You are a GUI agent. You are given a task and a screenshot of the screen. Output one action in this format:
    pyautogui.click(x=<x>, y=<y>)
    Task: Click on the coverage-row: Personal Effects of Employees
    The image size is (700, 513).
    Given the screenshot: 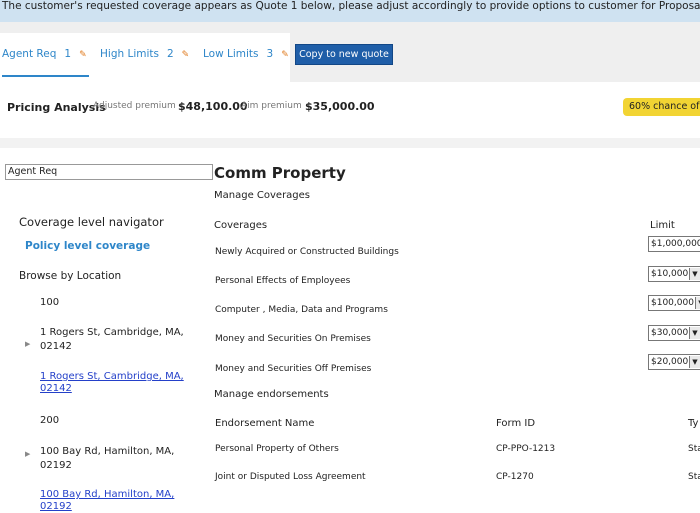 What is the action you would take?
    pyautogui.click(x=283, y=281)
    